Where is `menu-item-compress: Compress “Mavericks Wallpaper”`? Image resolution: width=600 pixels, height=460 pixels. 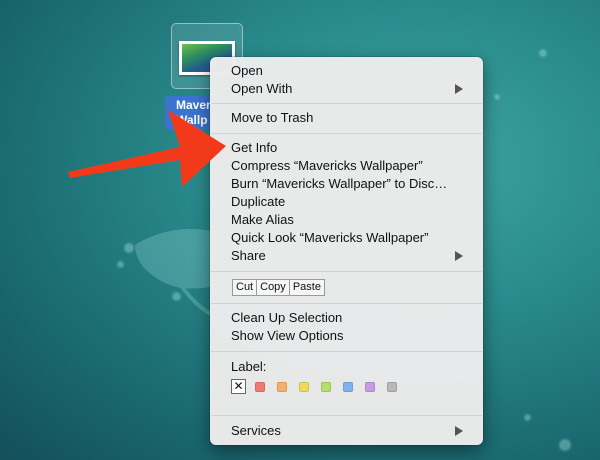
menu-item-compress: Compress “Mavericks Wallpaper” is located at coordinates (327, 166).